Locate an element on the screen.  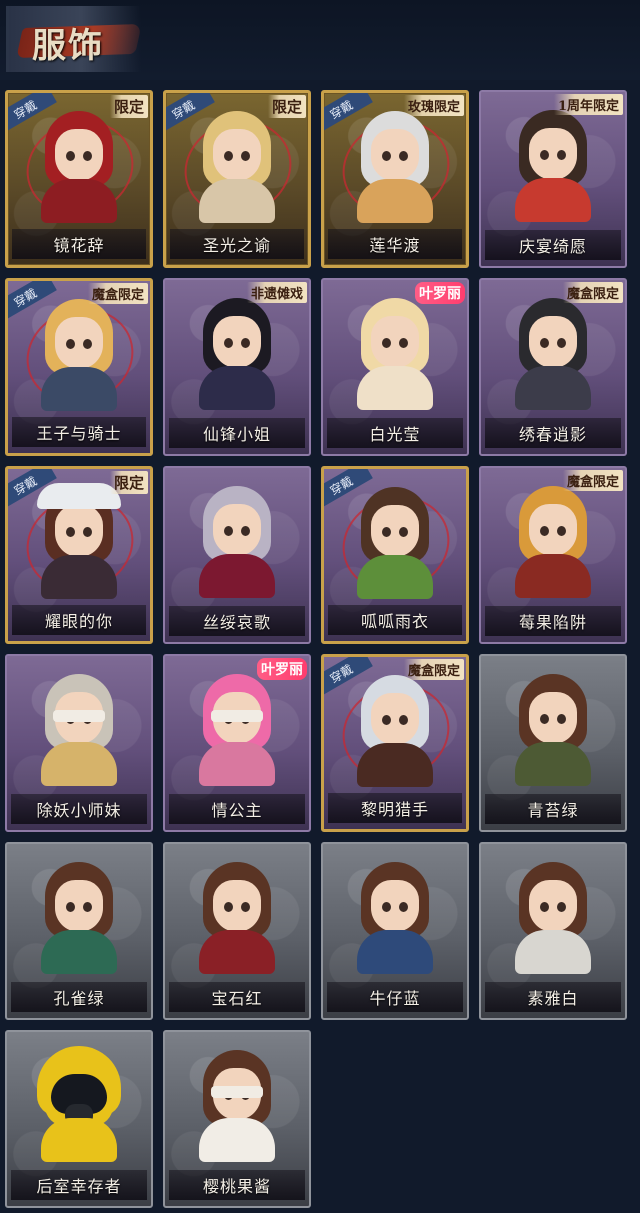
costume-card: 叶罗丽 情公主 is located at coordinates (237, 743).